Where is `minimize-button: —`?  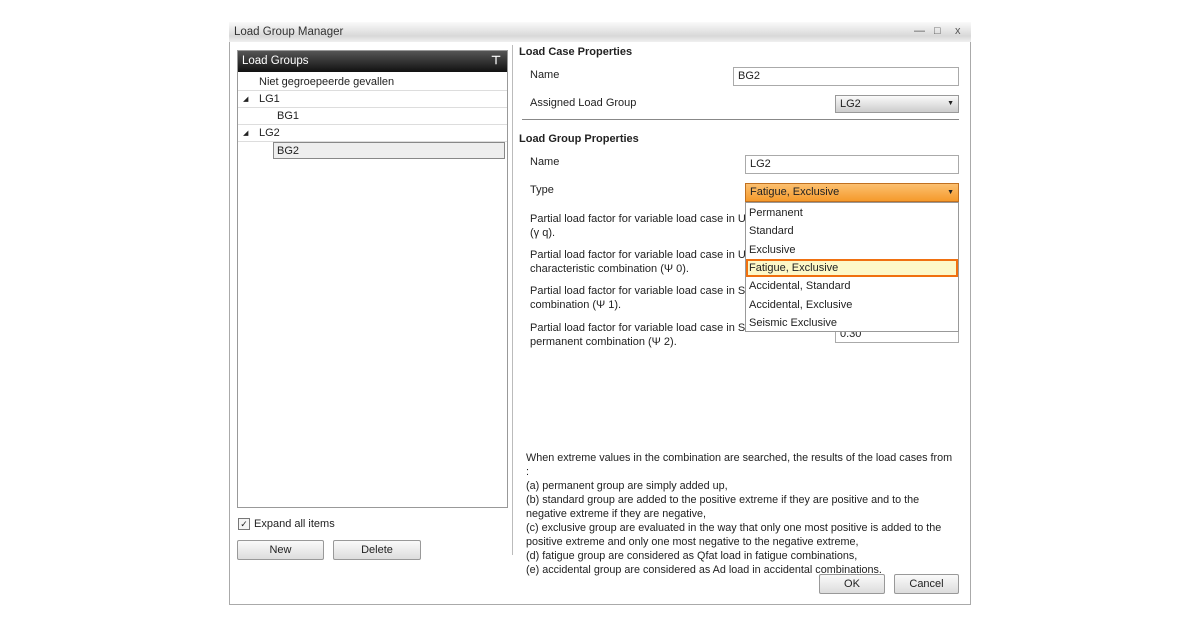
minimize-button: — is located at coordinates (919, 31).